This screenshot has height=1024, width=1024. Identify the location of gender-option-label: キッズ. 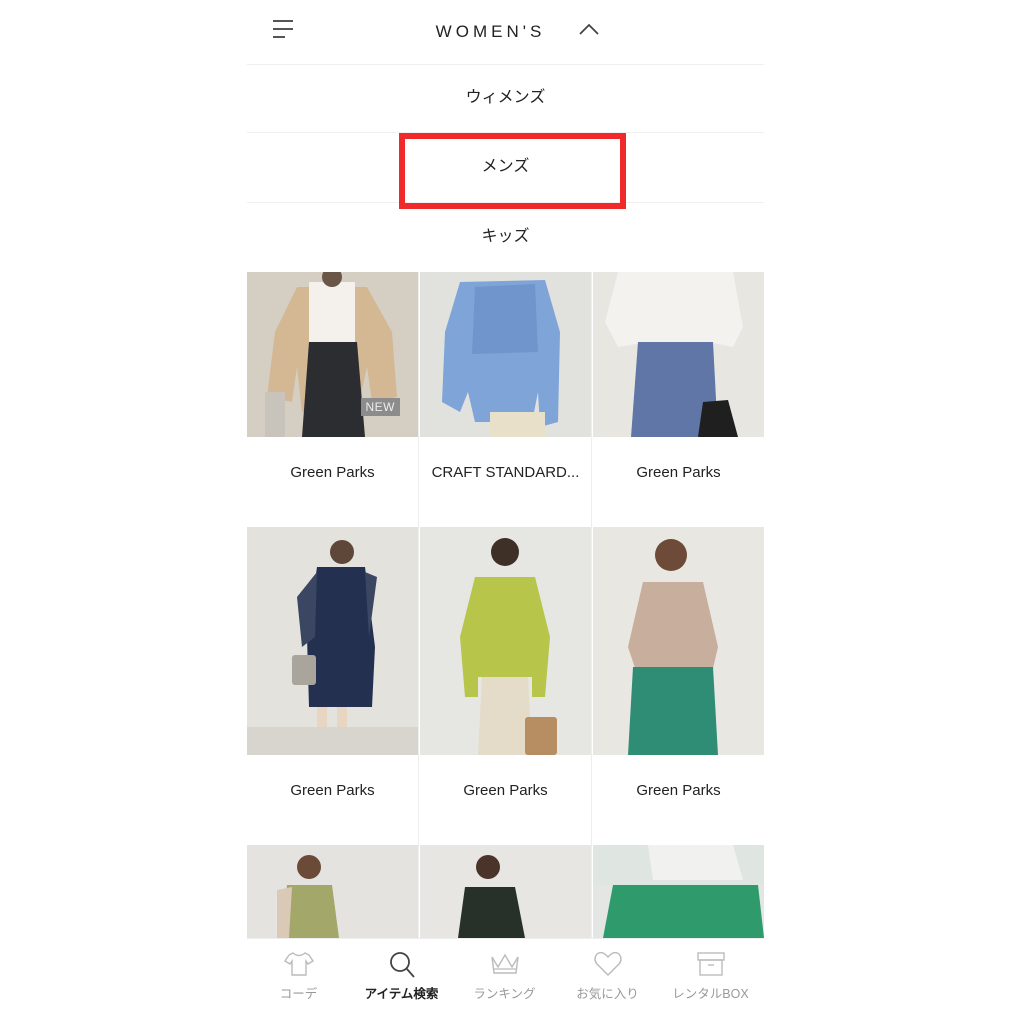
(505, 236).